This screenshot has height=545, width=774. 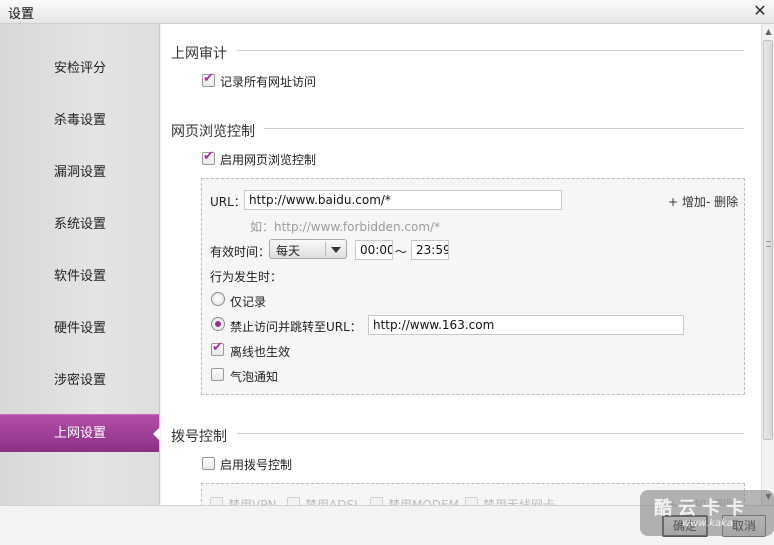 I want to click on sidebar-item-security-score: 安检评分, so click(x=79, y=69).